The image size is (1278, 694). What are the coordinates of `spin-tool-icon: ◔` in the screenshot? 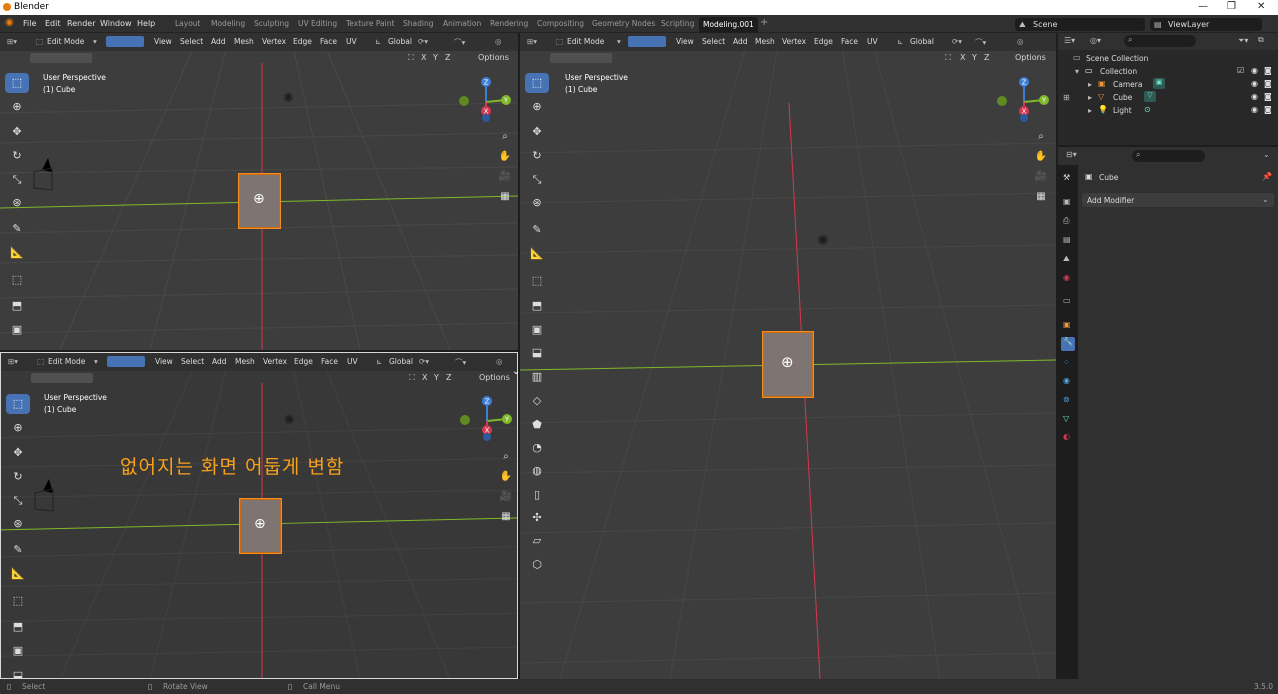 It's located at (537, 448).